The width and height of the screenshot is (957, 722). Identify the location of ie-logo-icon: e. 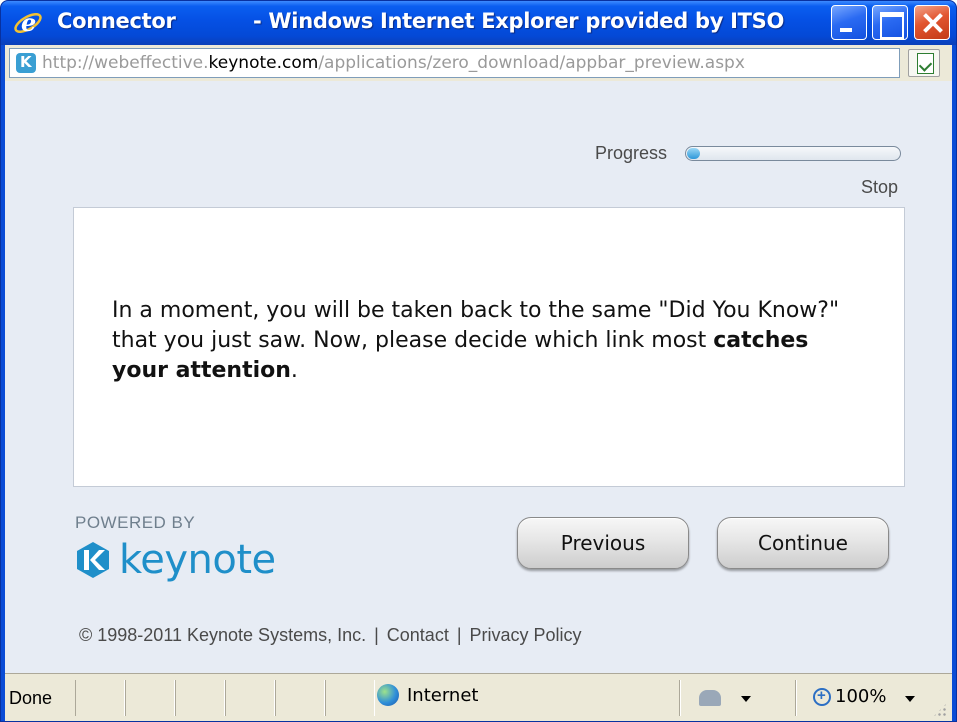
(28, 22).